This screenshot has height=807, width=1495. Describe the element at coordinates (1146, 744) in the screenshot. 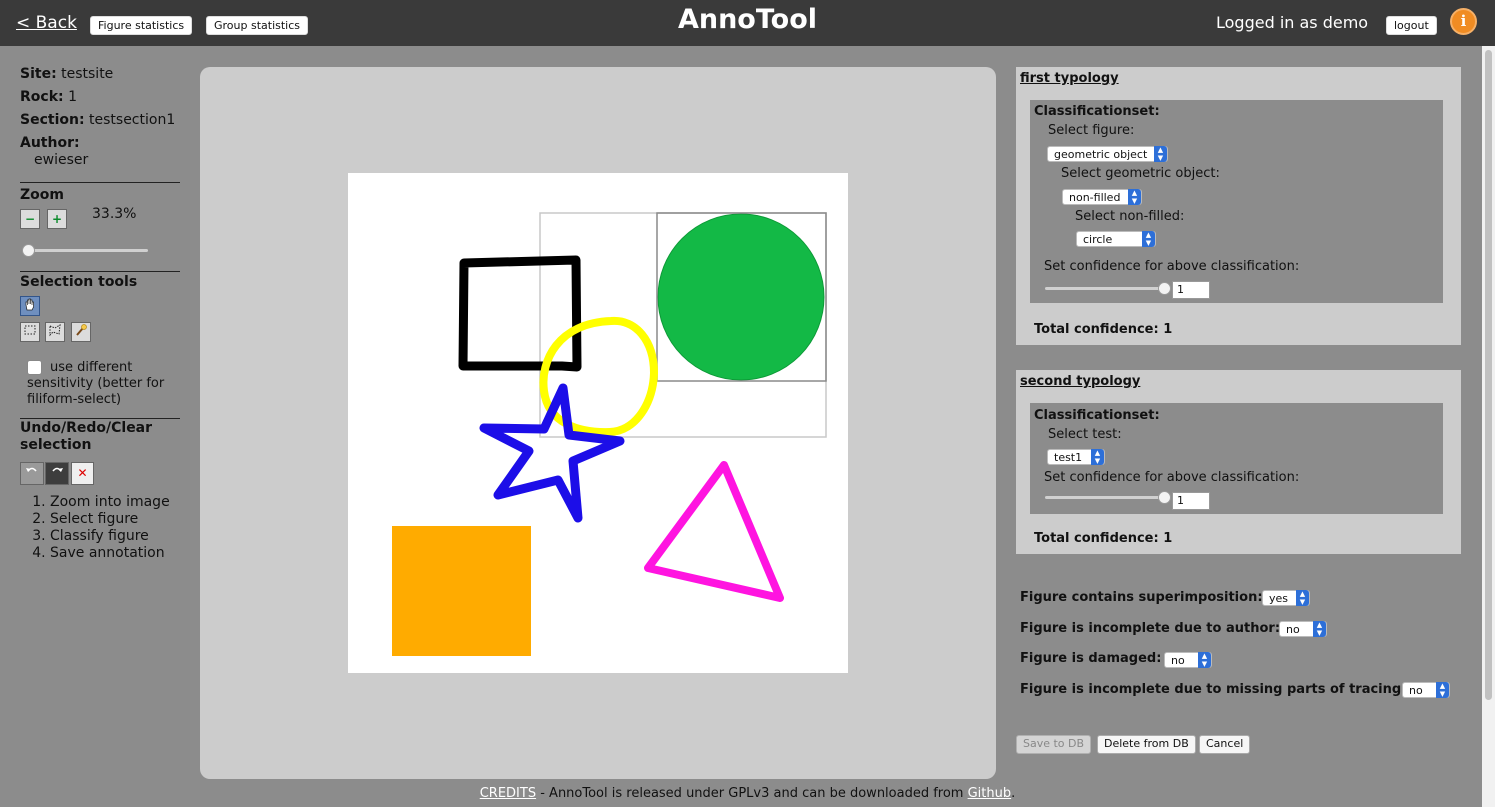

I see `delete-from-db-button: Delete from DB` at that location.